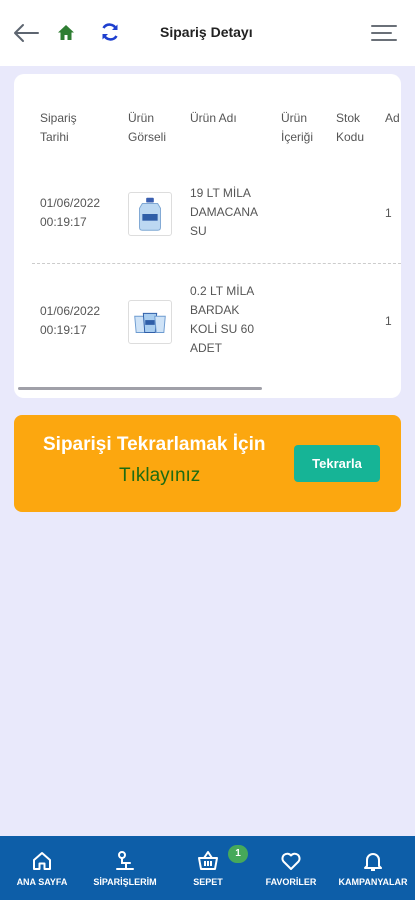  What do you see at coordinates (291, 861) in the screenshot?
I see `heart-icon` at bounding box center [291, 861].